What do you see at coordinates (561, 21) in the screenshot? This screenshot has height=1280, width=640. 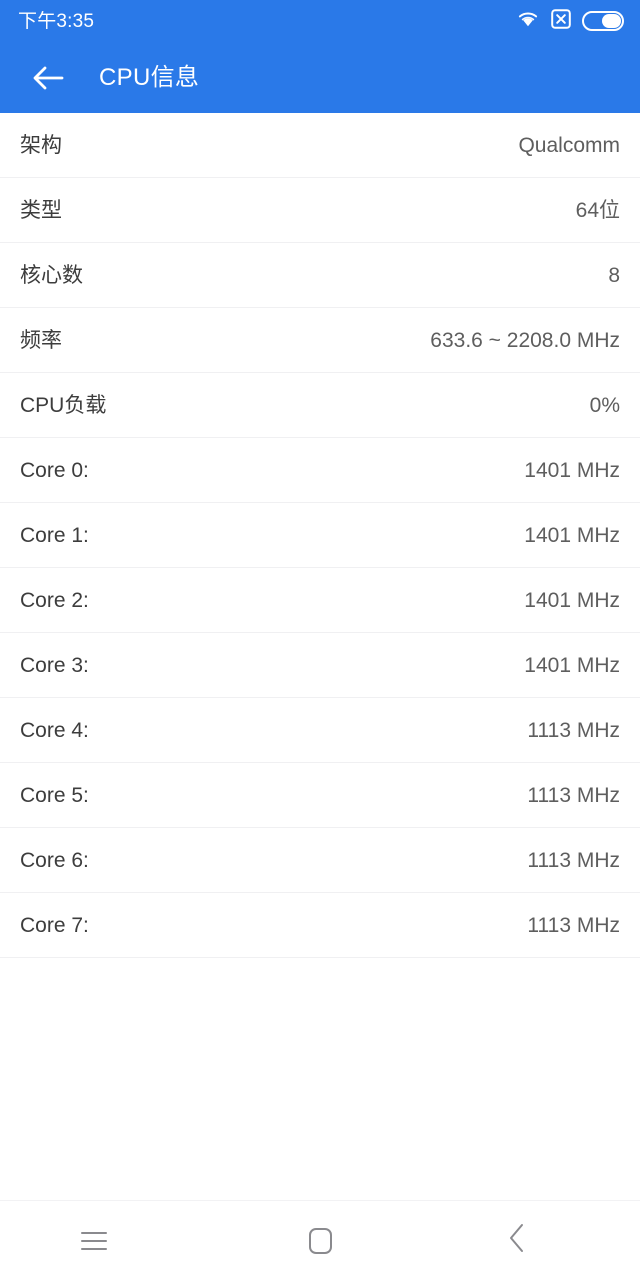 I see `no-sim-icon` at bounding box center [561, 21].